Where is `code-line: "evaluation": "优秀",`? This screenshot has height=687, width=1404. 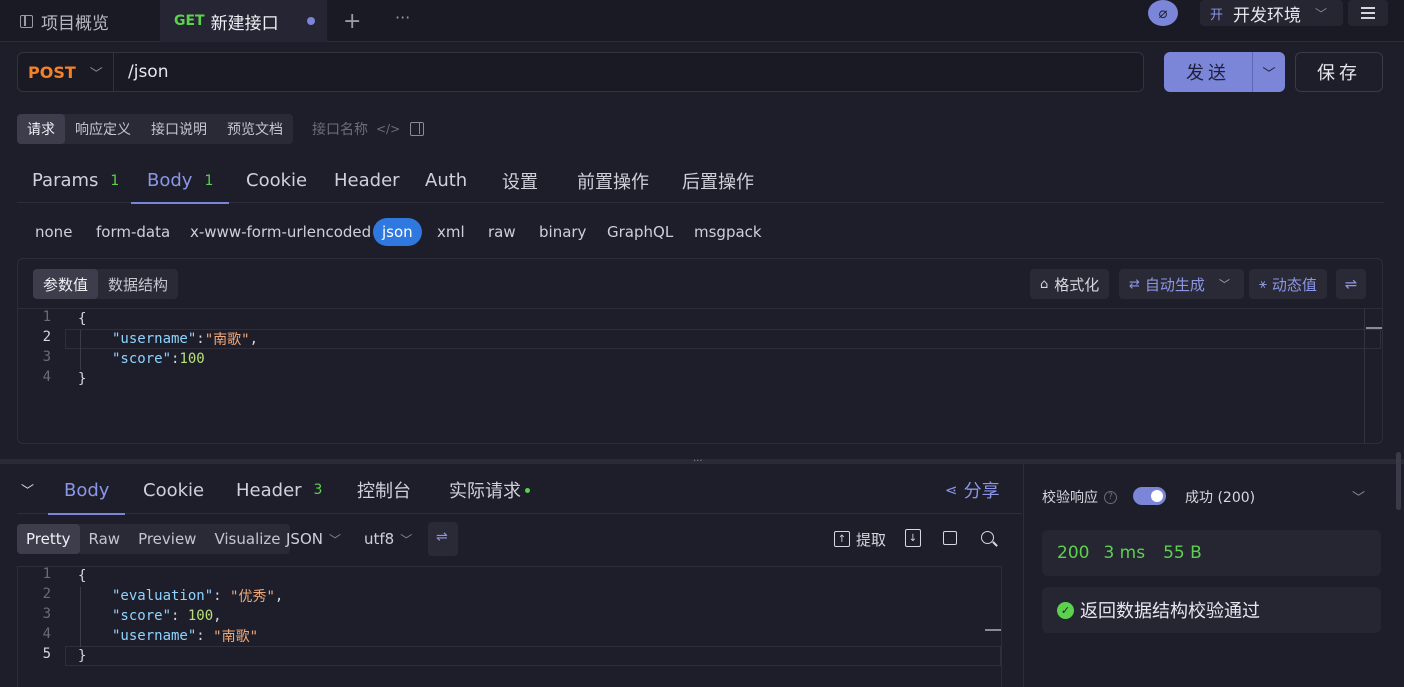 code-line: "evaluation": "优秀", is located at coordinates (198, 596).